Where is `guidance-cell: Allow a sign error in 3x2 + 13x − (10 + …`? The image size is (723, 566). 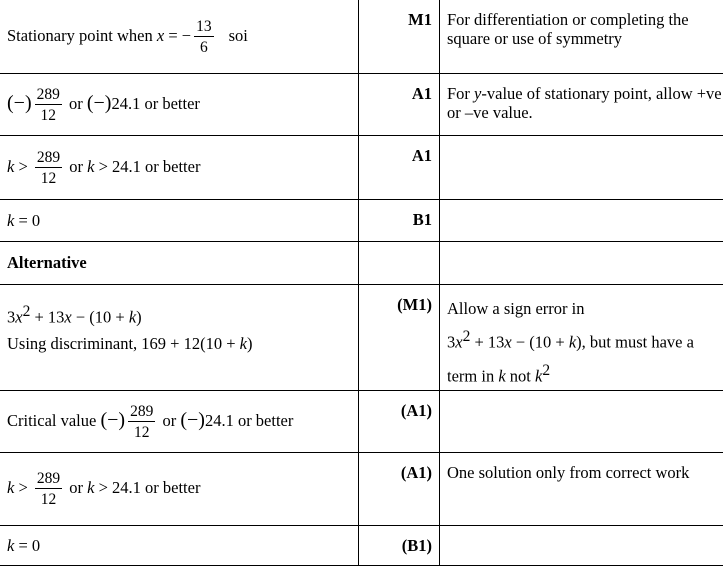 guidance-cell: Allow a sign error in 3x2 + 13x − (10 + … is located at coordinates (581, 338).